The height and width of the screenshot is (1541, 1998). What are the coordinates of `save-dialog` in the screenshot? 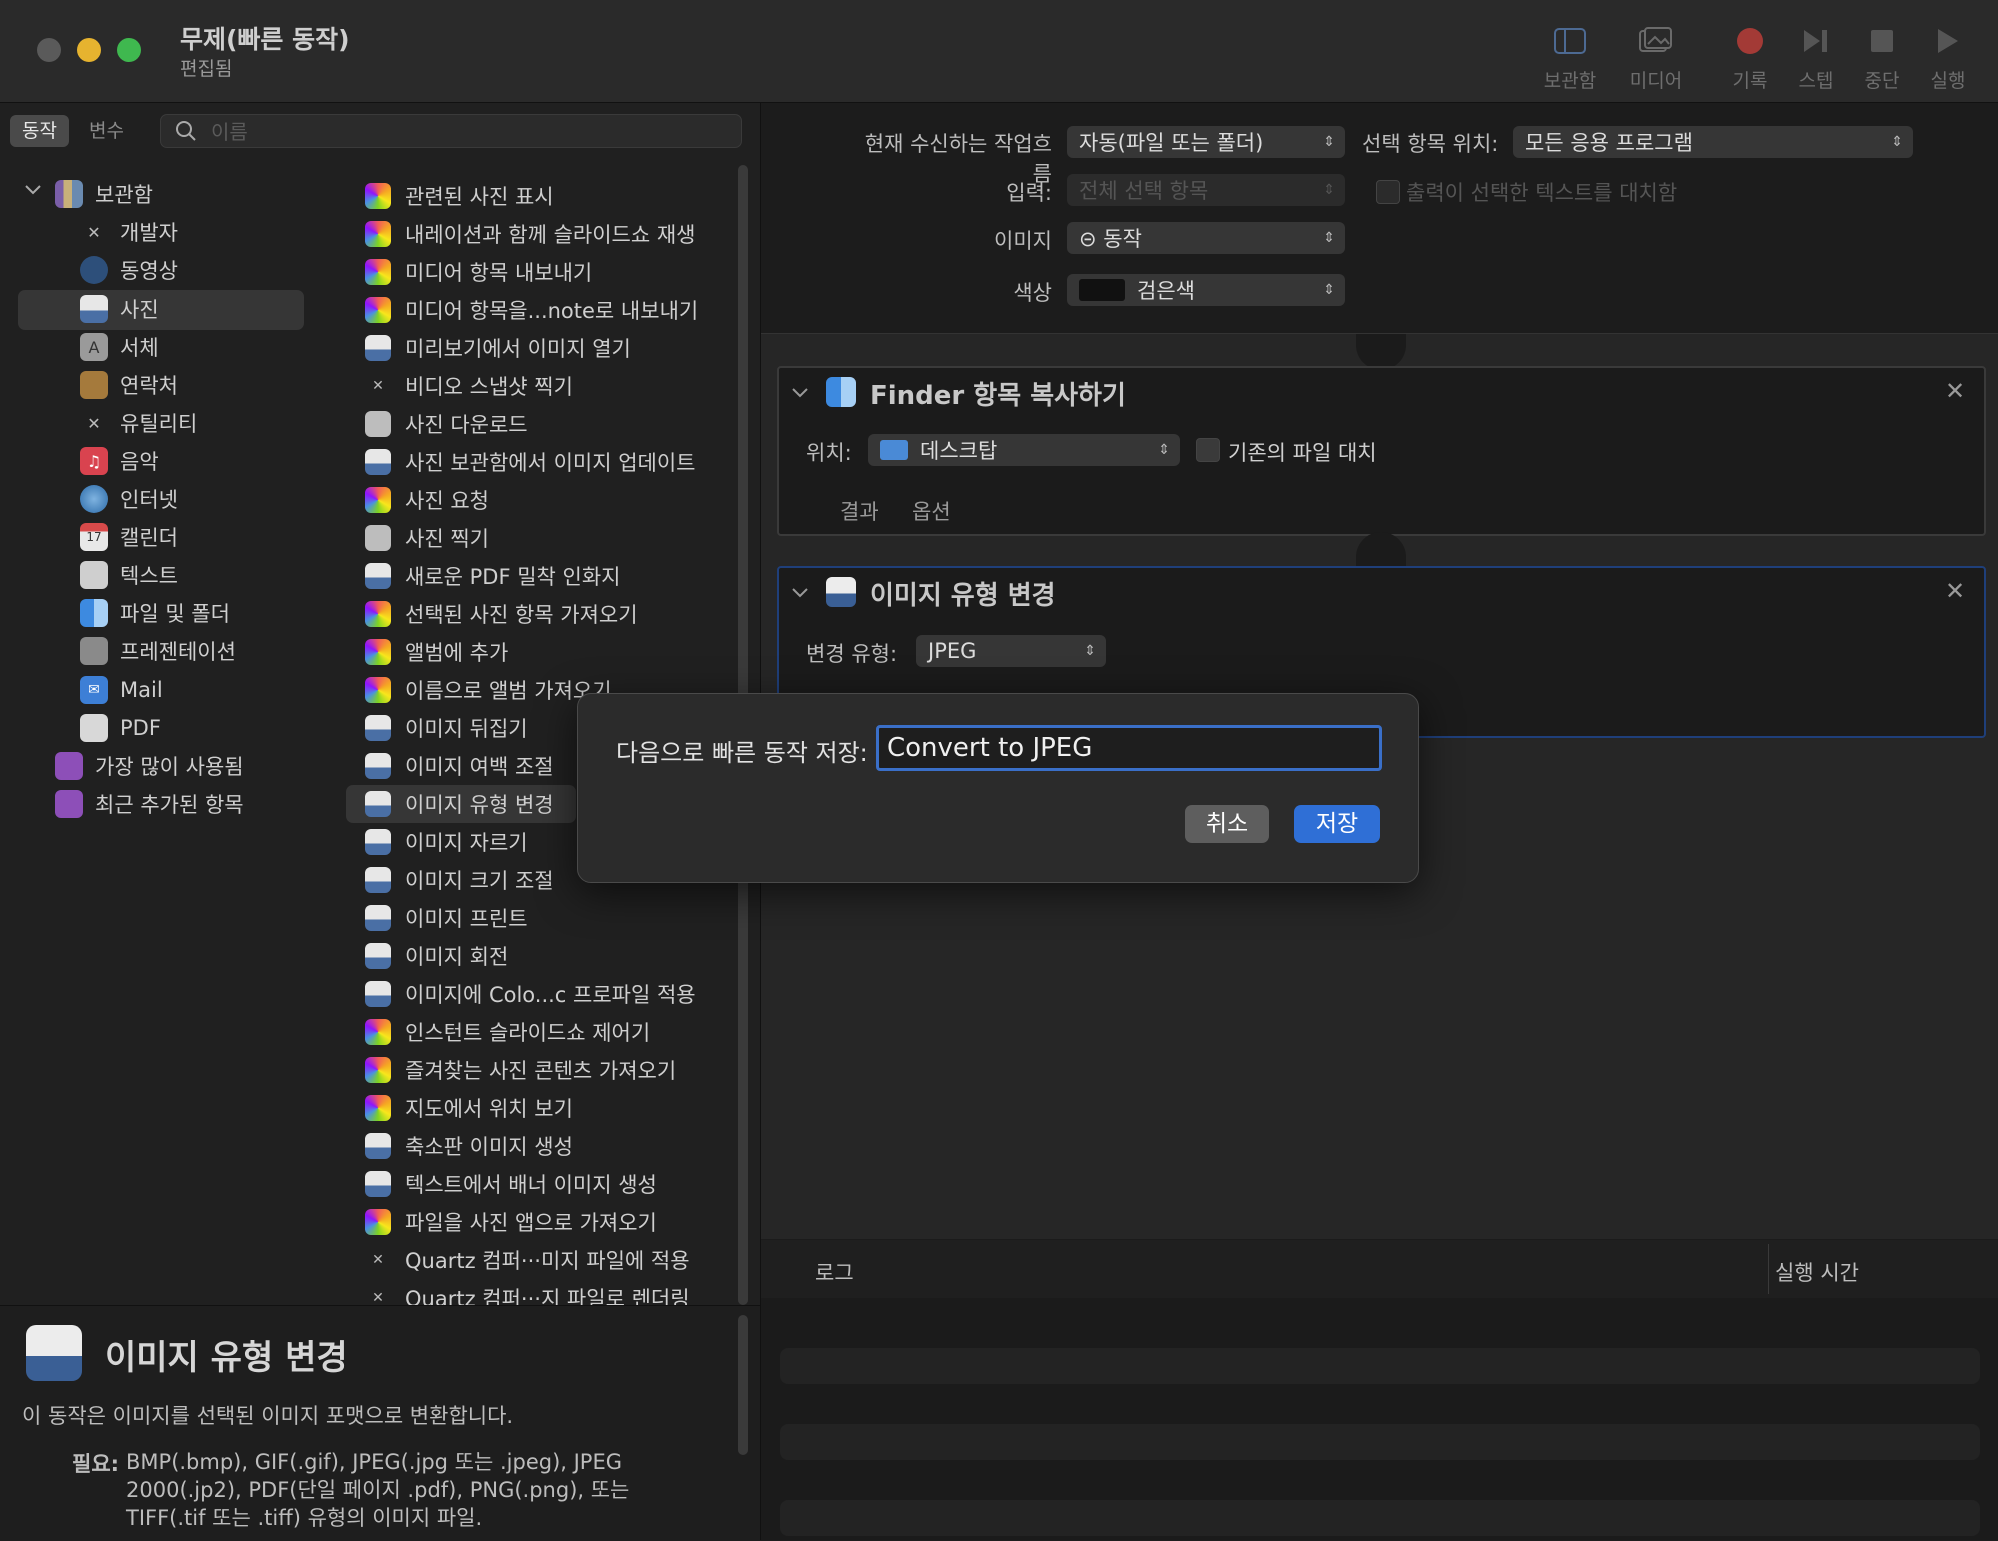 It's located at (998, 788).